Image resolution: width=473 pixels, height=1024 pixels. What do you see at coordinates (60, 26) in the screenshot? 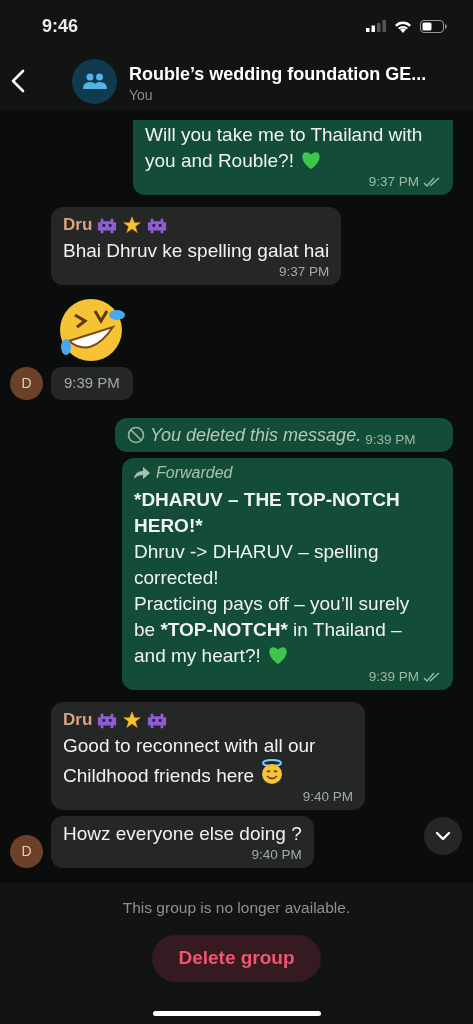
I see `clock-time: 9:46` at bounding box center [60, 26].